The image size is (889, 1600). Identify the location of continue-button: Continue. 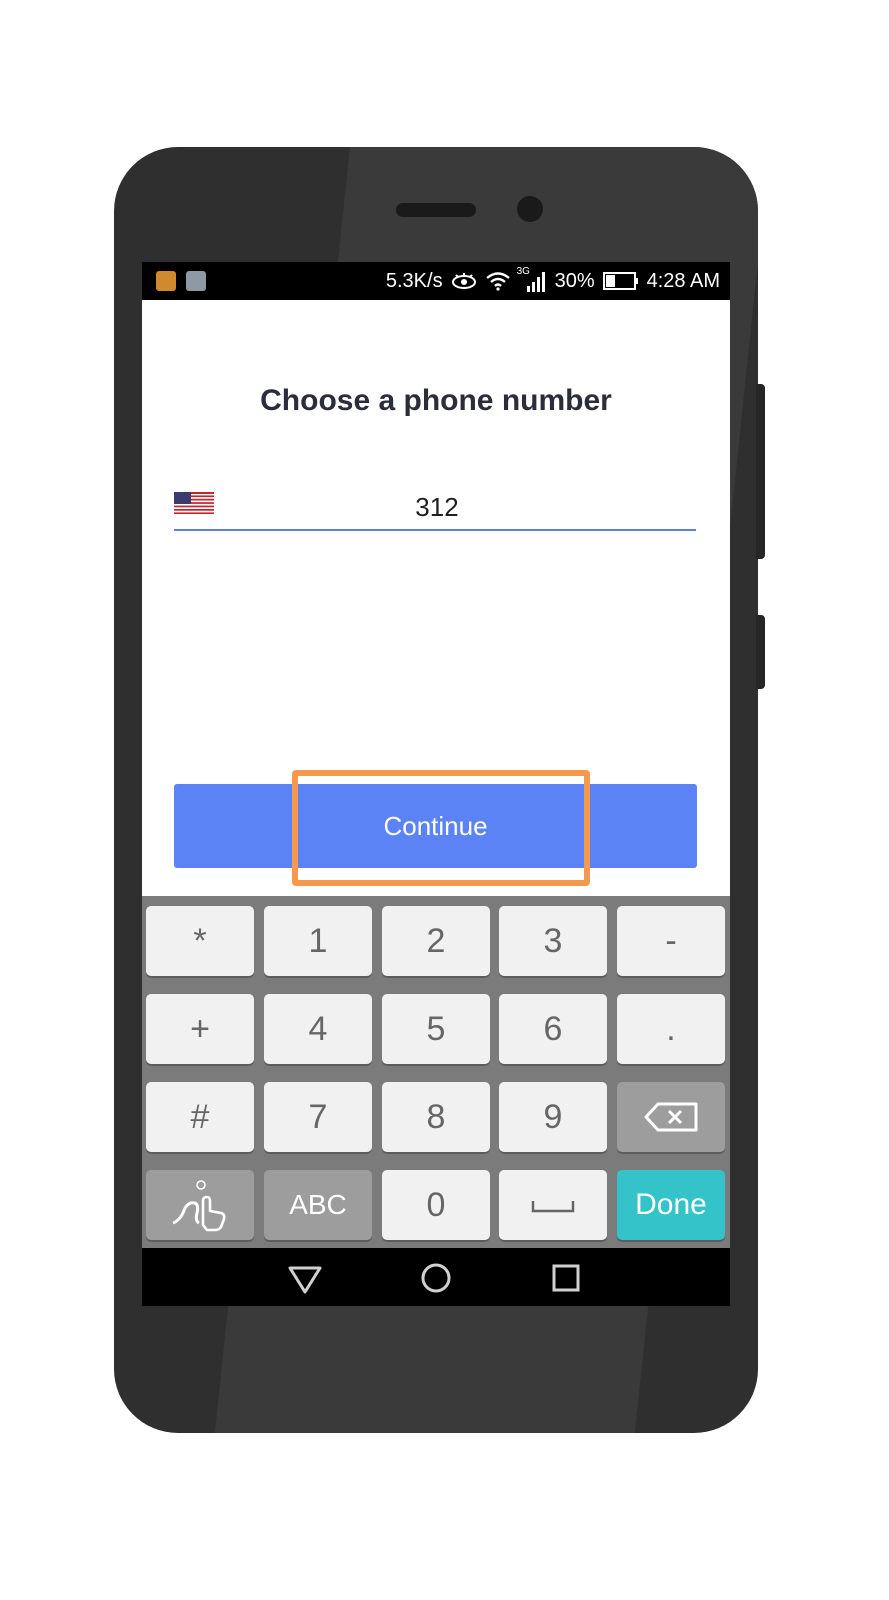
(435, 826).